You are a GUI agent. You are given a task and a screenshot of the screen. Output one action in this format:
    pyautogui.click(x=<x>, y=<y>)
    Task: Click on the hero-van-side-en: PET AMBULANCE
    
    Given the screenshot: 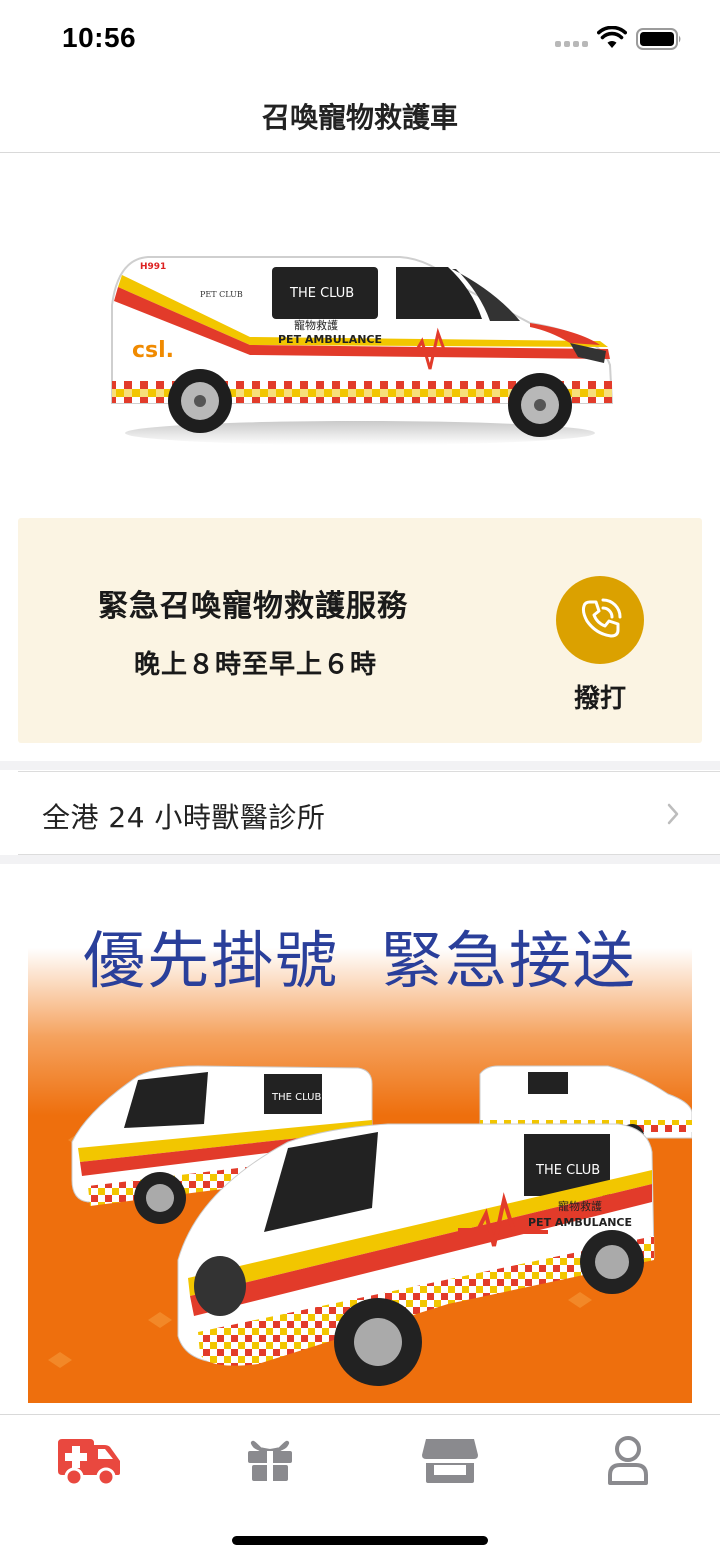 What is the action you would take?
    pyautogui.click(x=330, y=339)
    